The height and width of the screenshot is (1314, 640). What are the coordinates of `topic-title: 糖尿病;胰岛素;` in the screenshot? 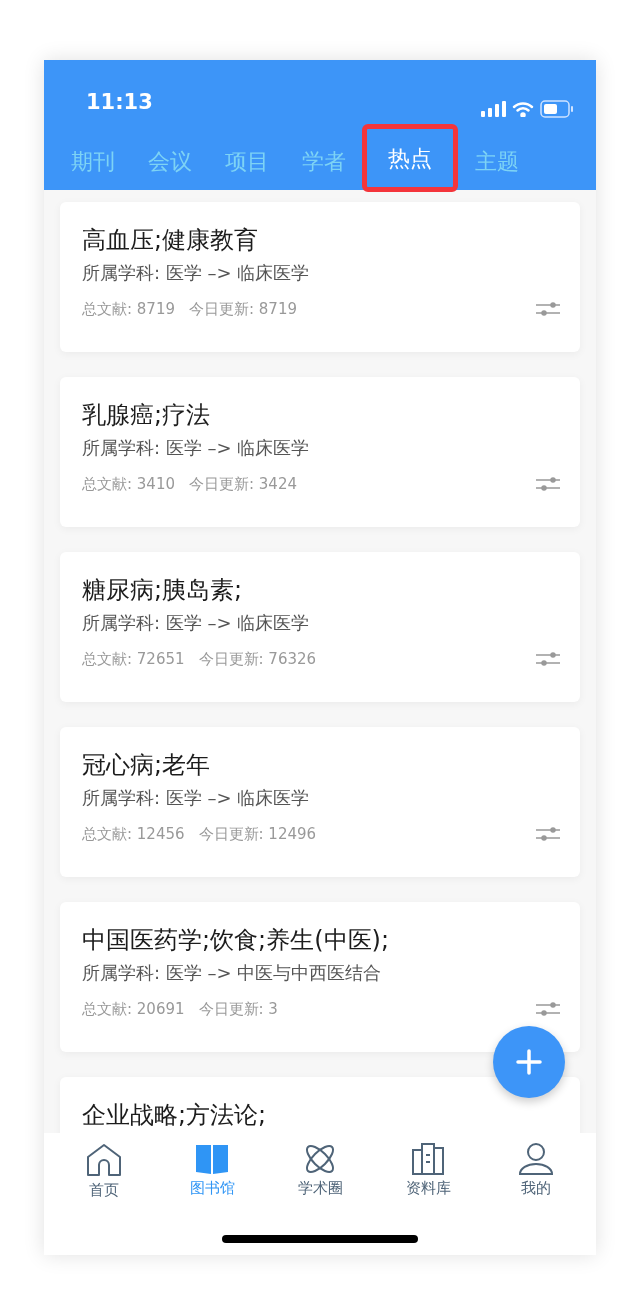 It's located at (163, 590).